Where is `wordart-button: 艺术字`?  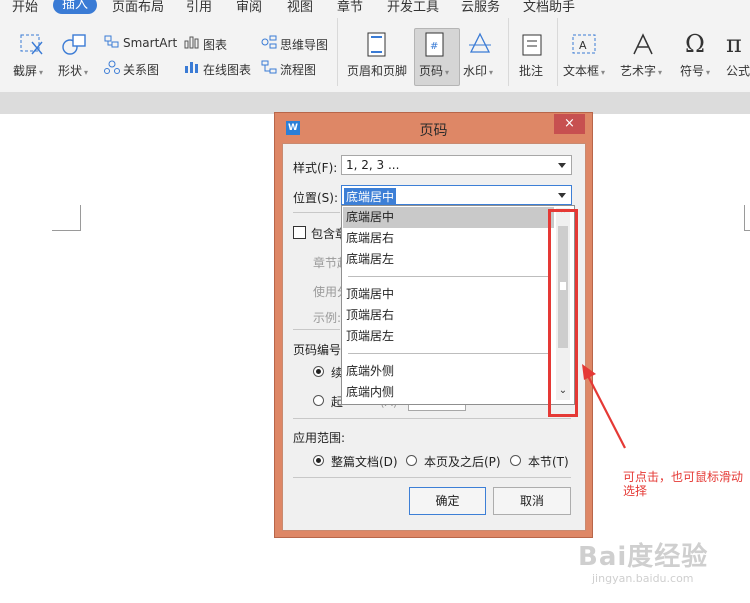
wordart-button: 艺术字 is located at coordinates (641, 70).